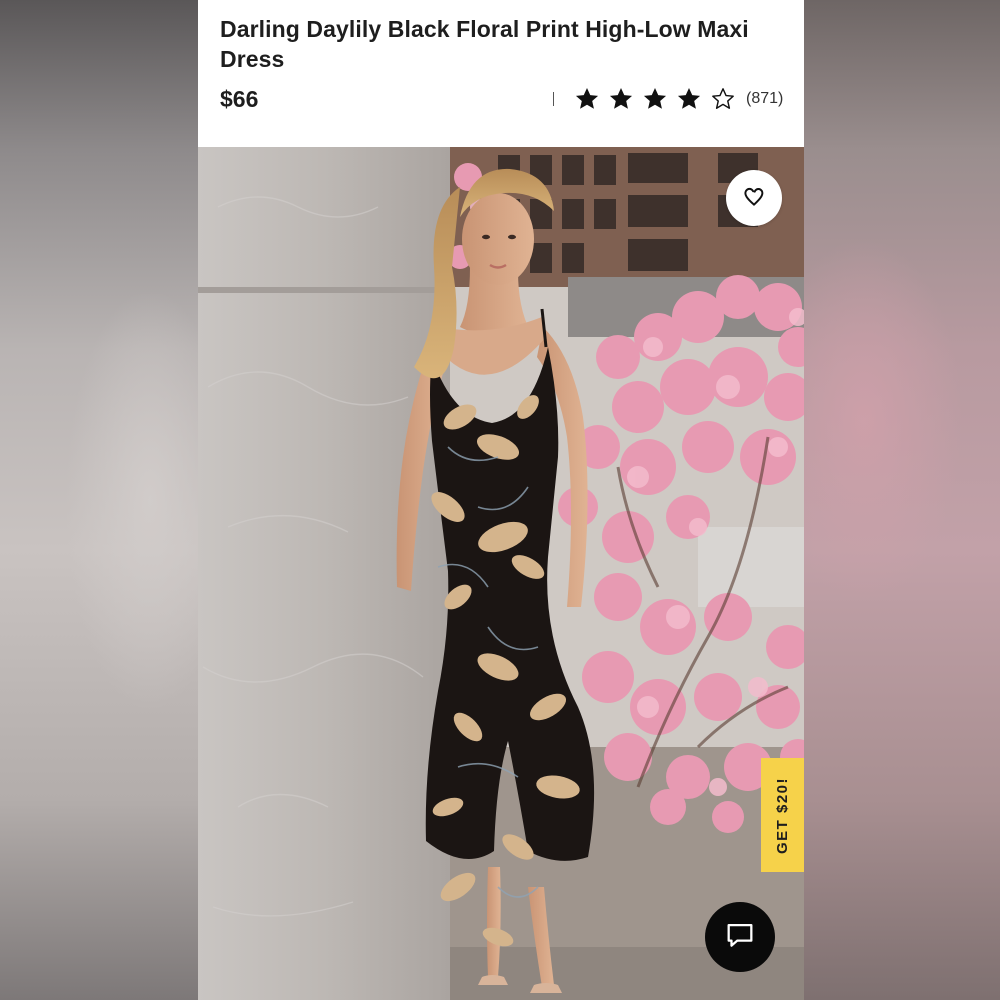  Describe the element at coordinates (723, 99) in the screenshot. I see `star-empty-icon` at that location.